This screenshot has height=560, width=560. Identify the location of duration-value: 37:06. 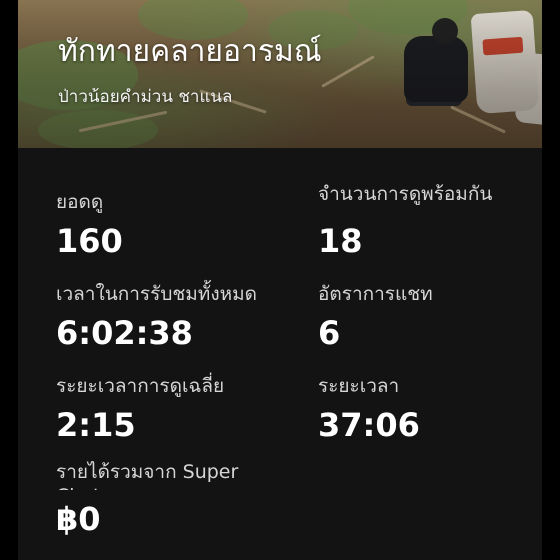
(369, 425).